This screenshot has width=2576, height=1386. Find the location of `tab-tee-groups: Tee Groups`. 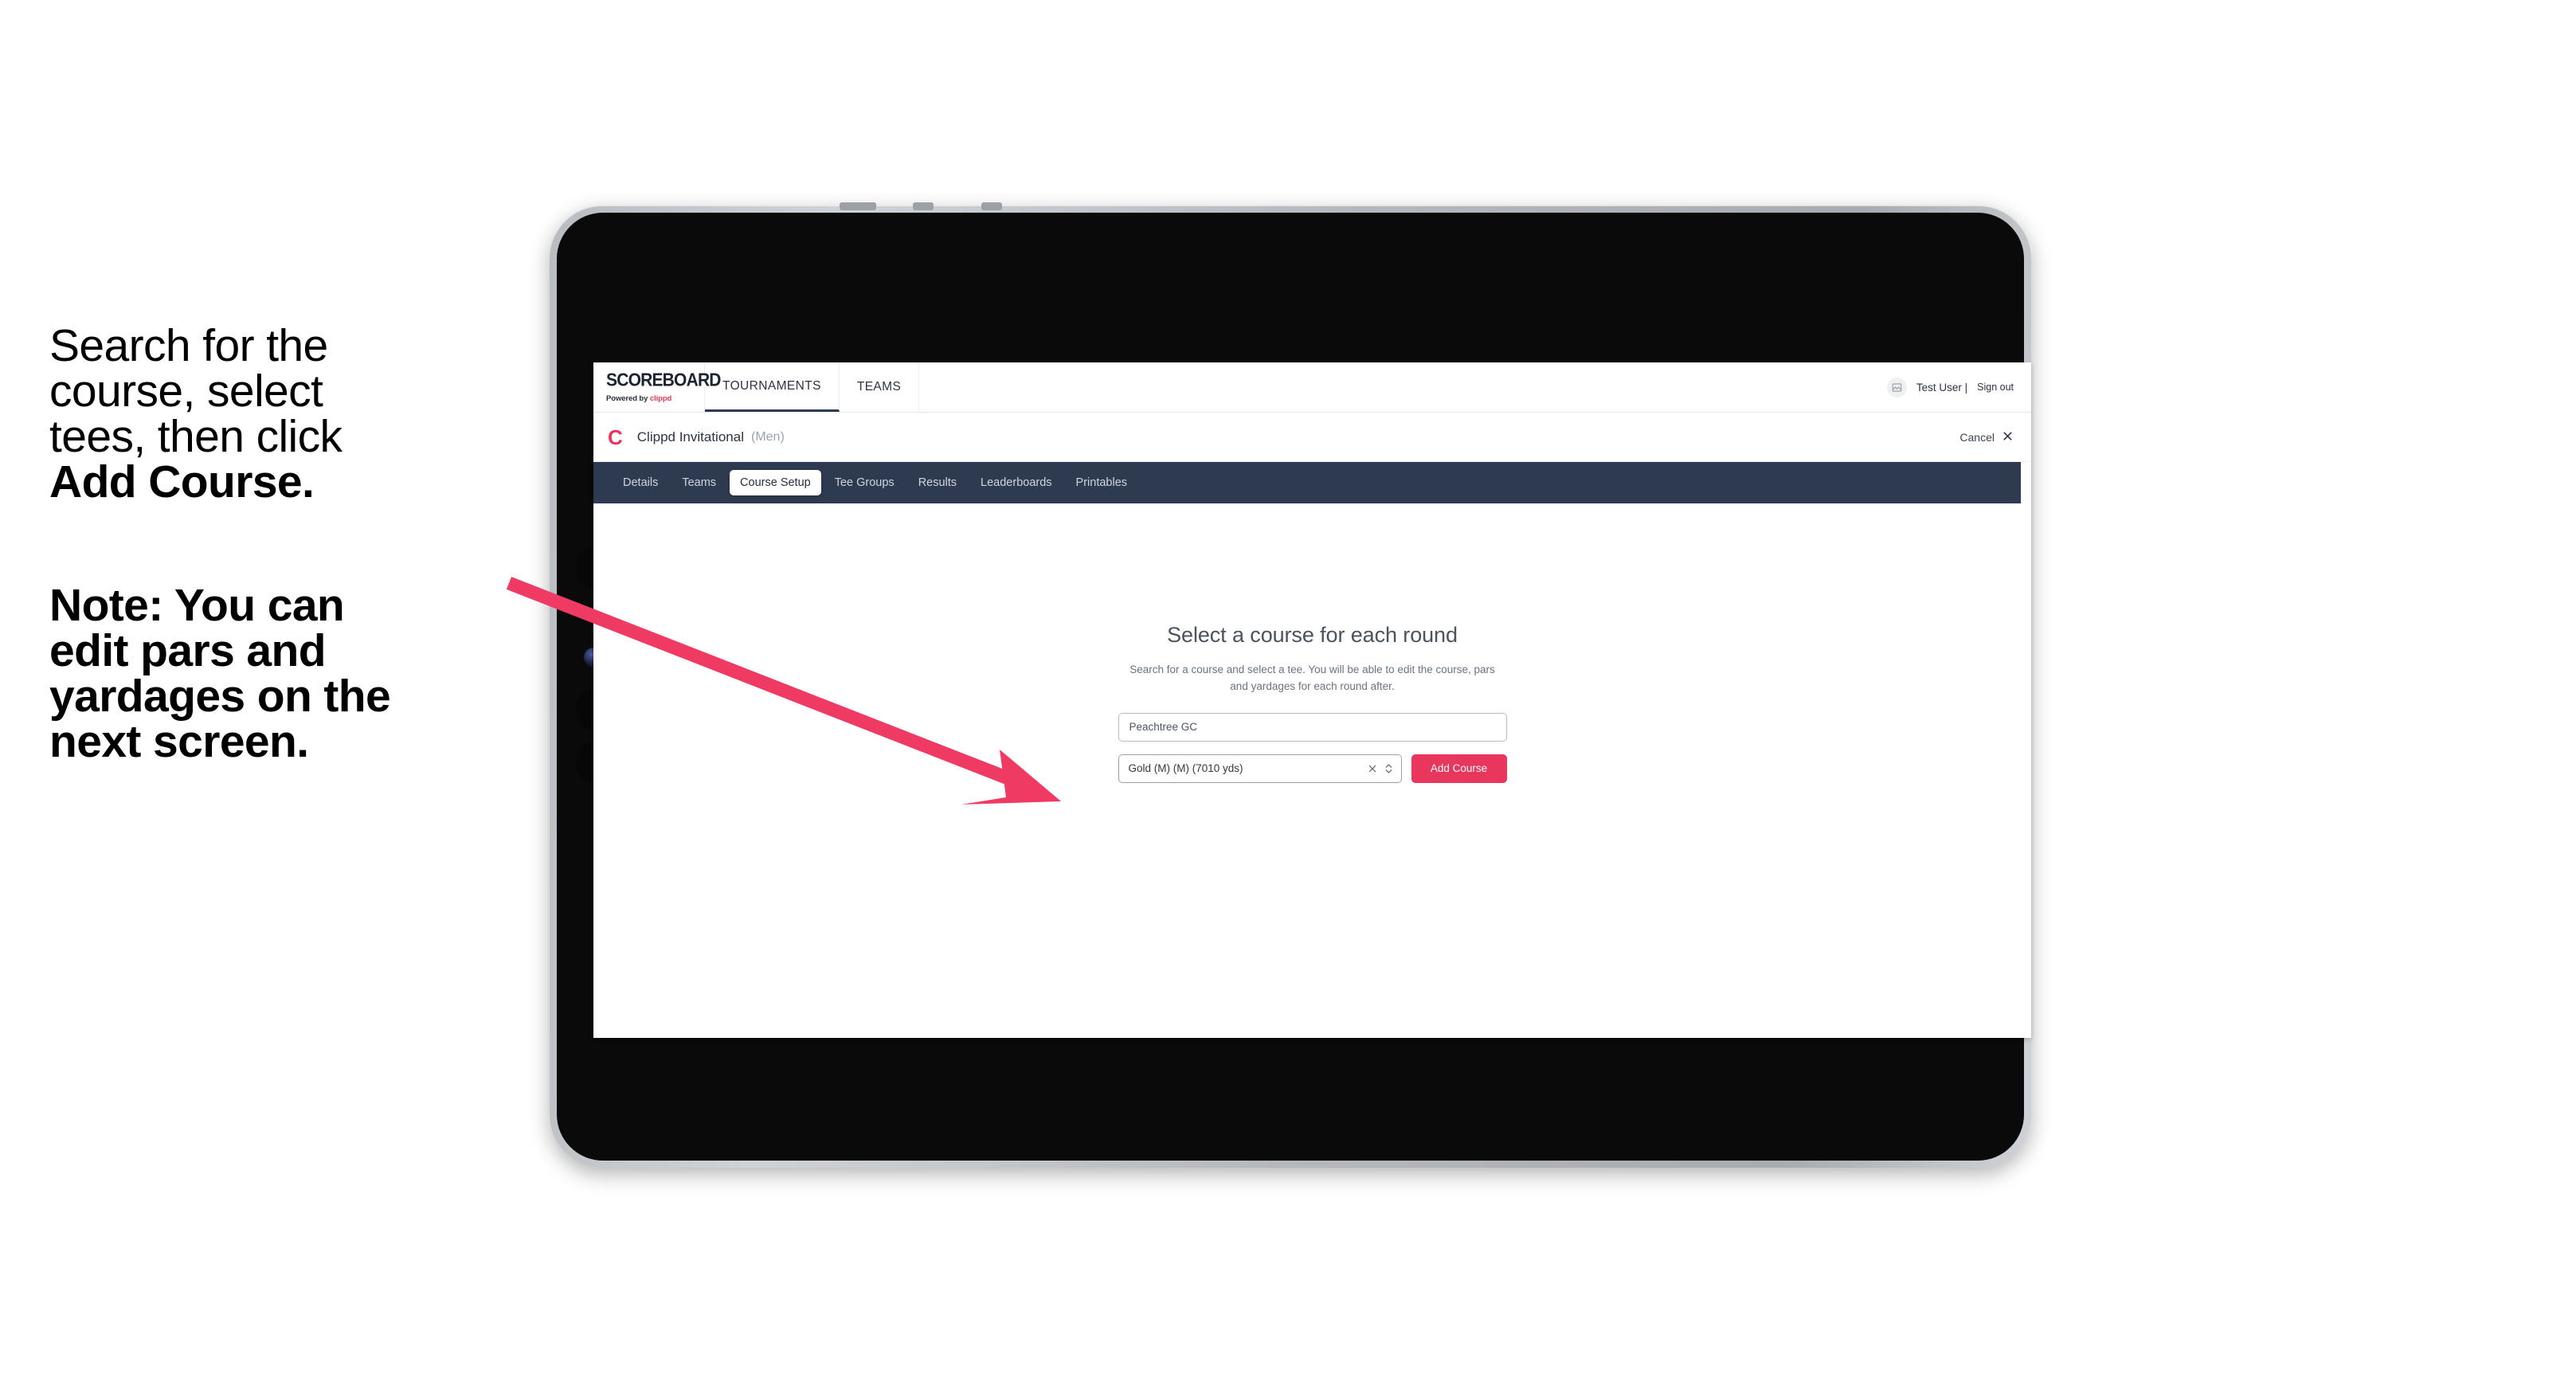

tab-tee-groups: Tee Groups is located at coordinates (864, 482).